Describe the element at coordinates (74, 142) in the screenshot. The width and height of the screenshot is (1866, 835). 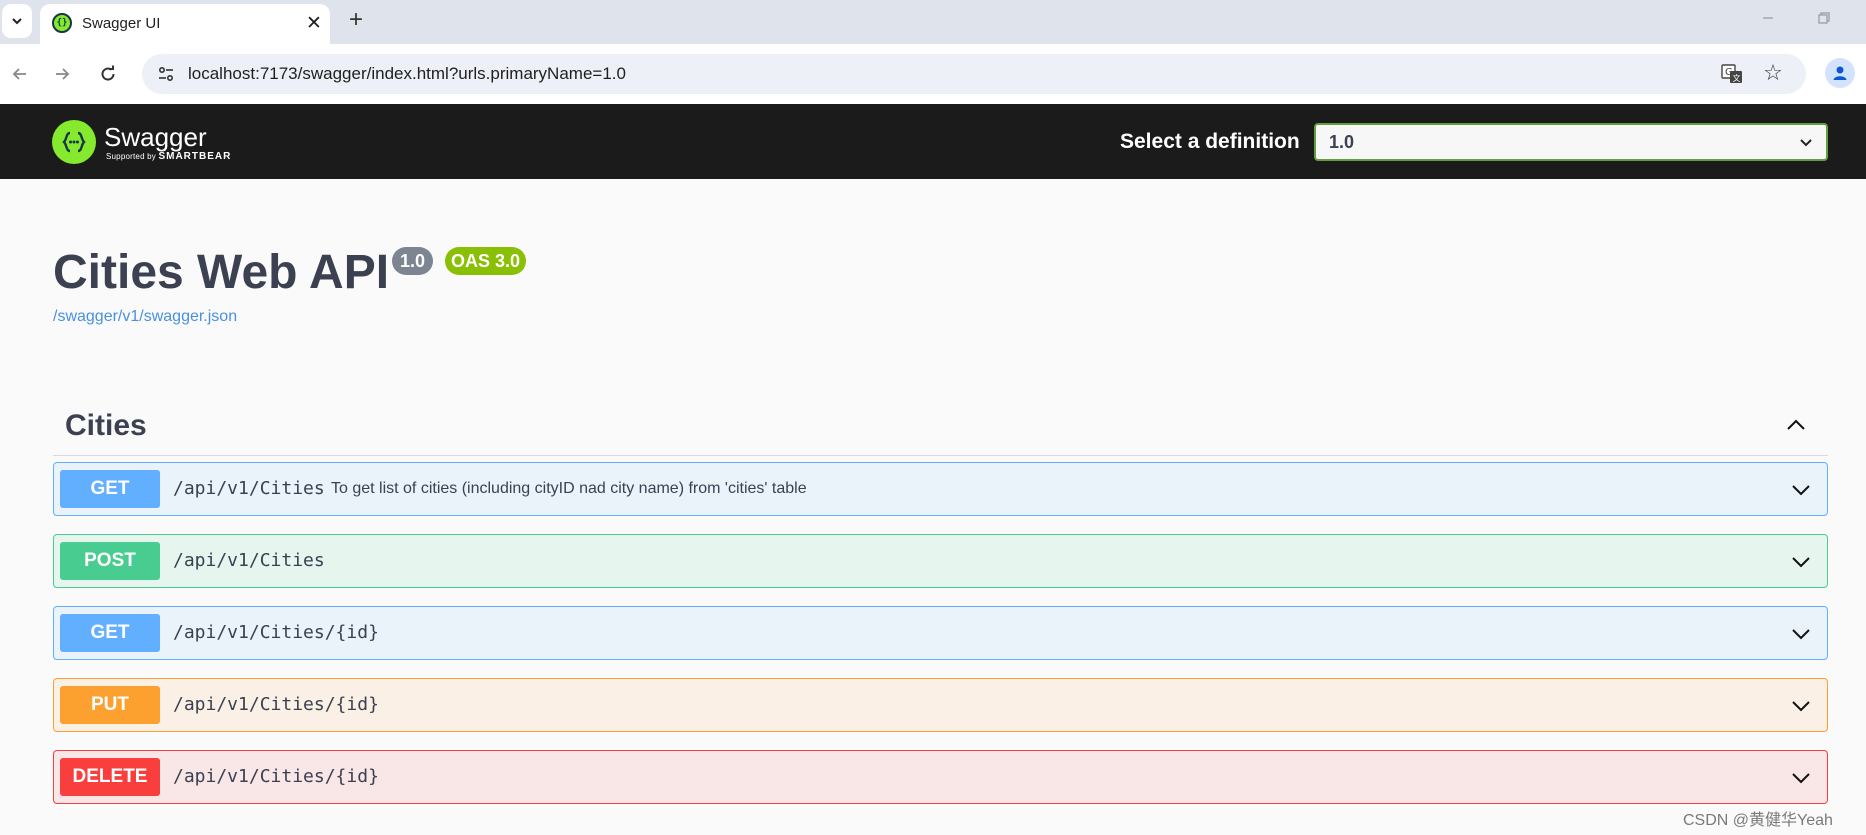
I see `swagger-logo-icon` at that location.